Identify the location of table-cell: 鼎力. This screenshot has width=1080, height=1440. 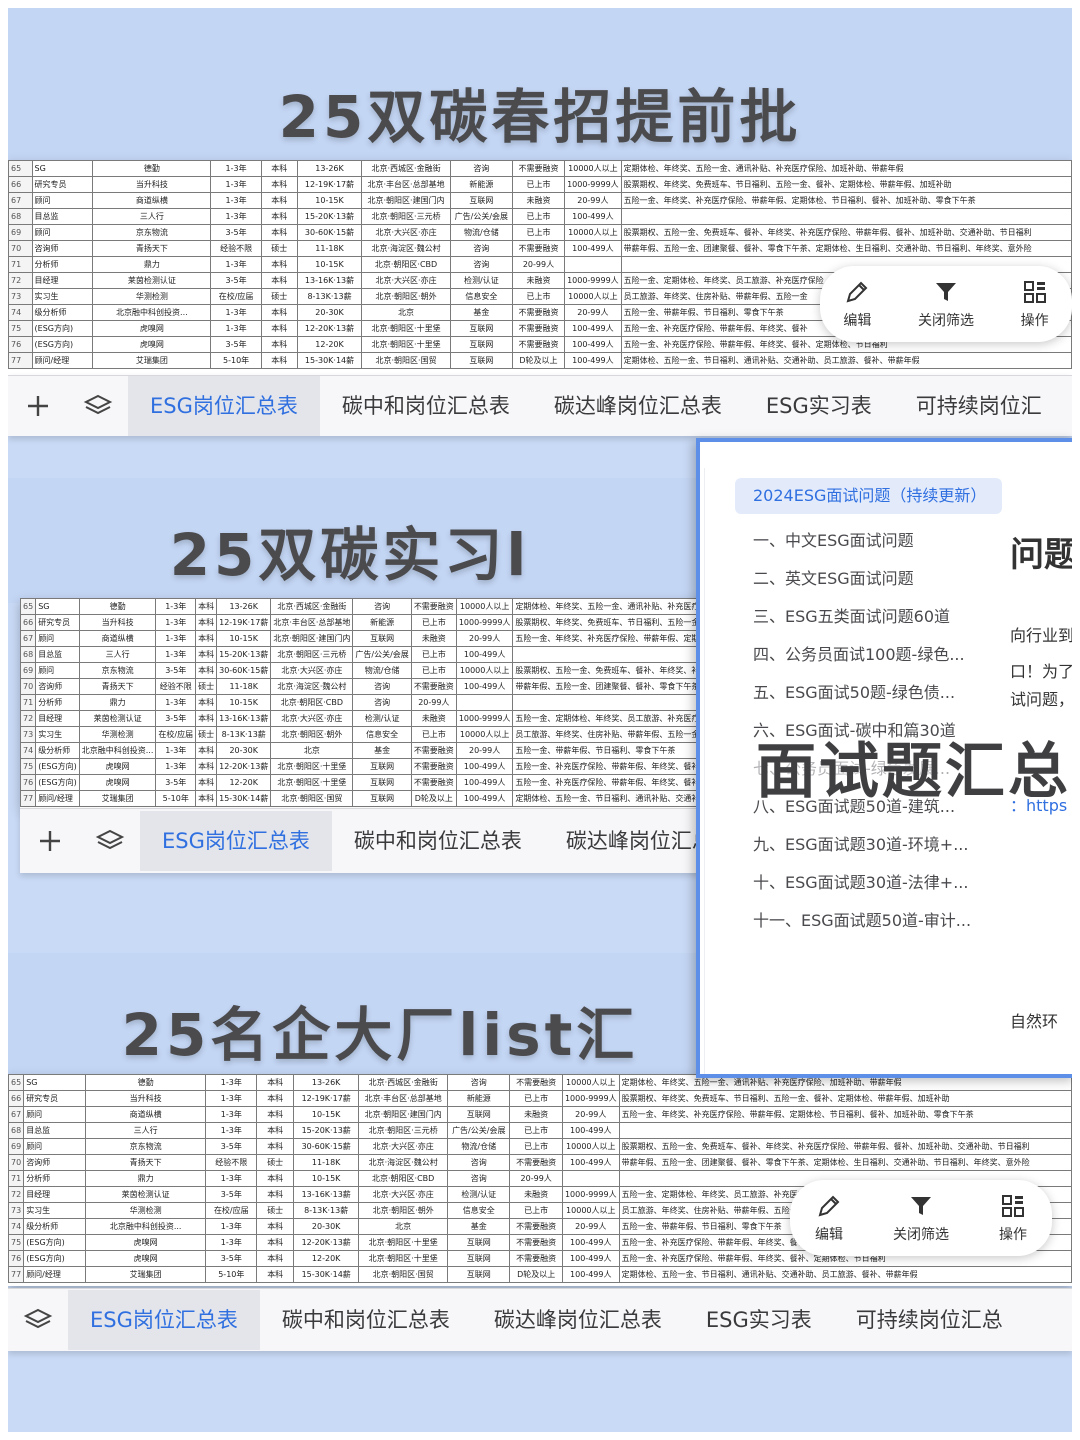
(145, 1178).